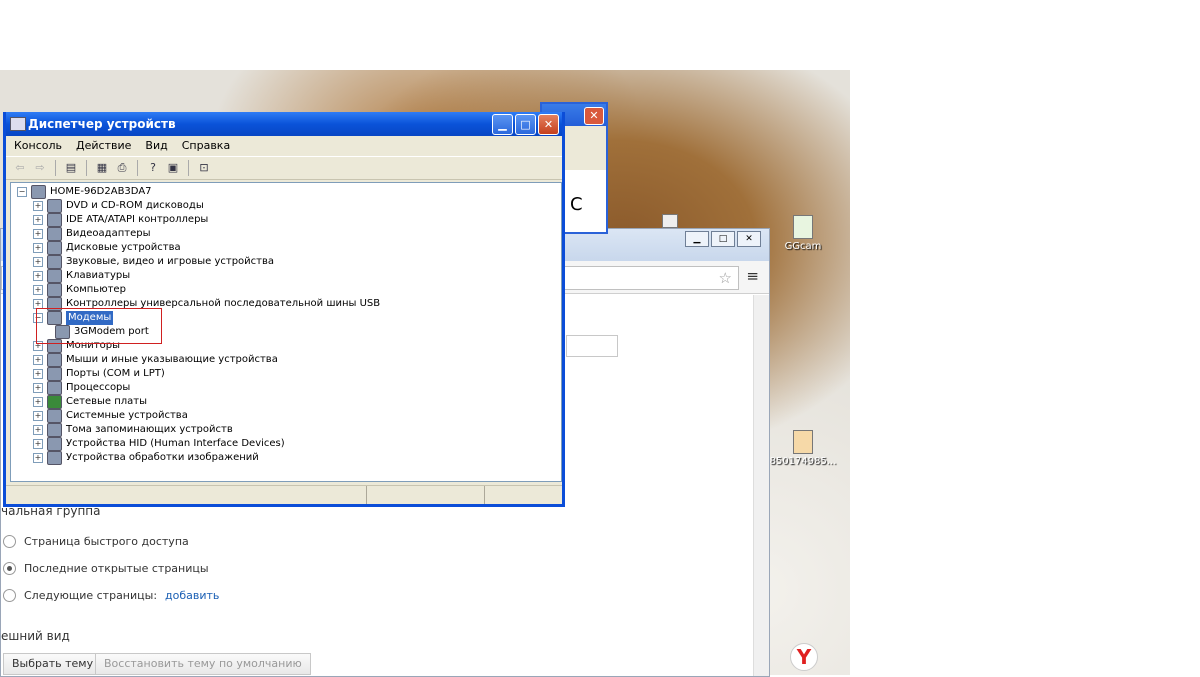 Image resolution: width=1200 pixels, height=677 pixels. I want to click on back-arrow-icon: ⇦, so click(20, 168).